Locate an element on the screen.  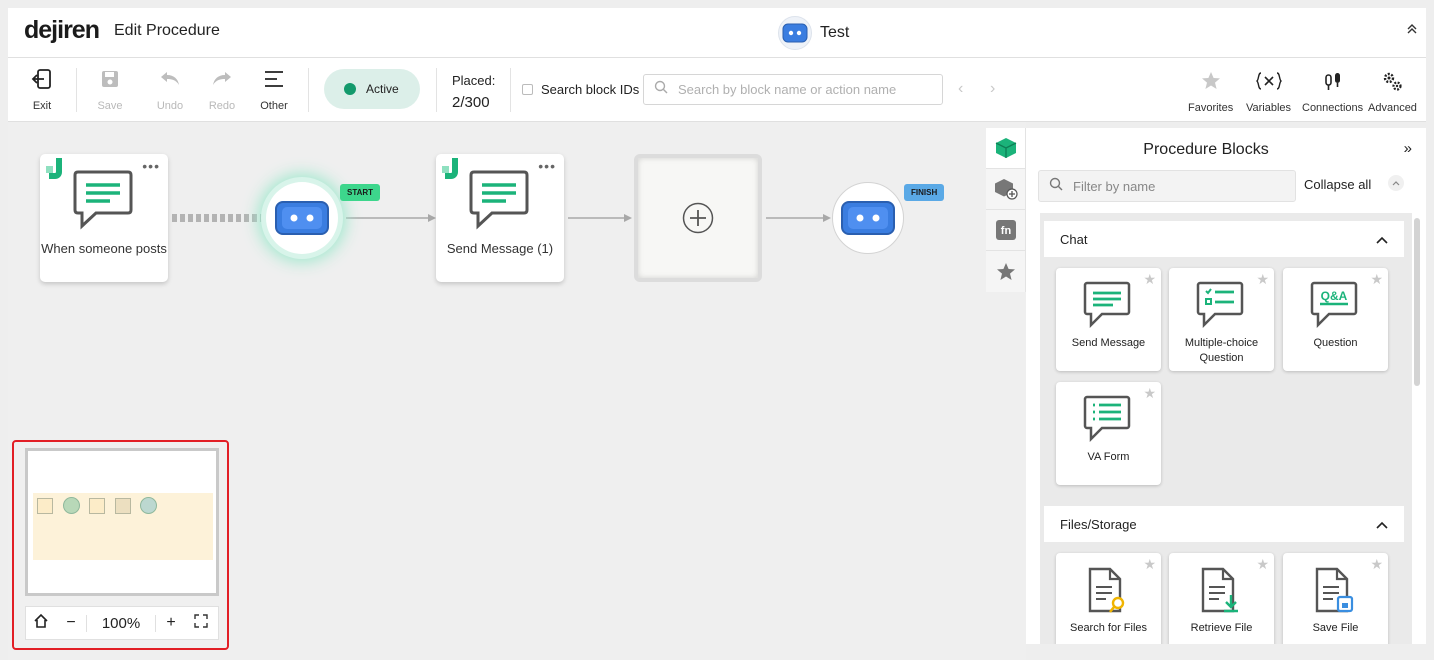
placed-label: Placed: is located at coordinates (474, 80).